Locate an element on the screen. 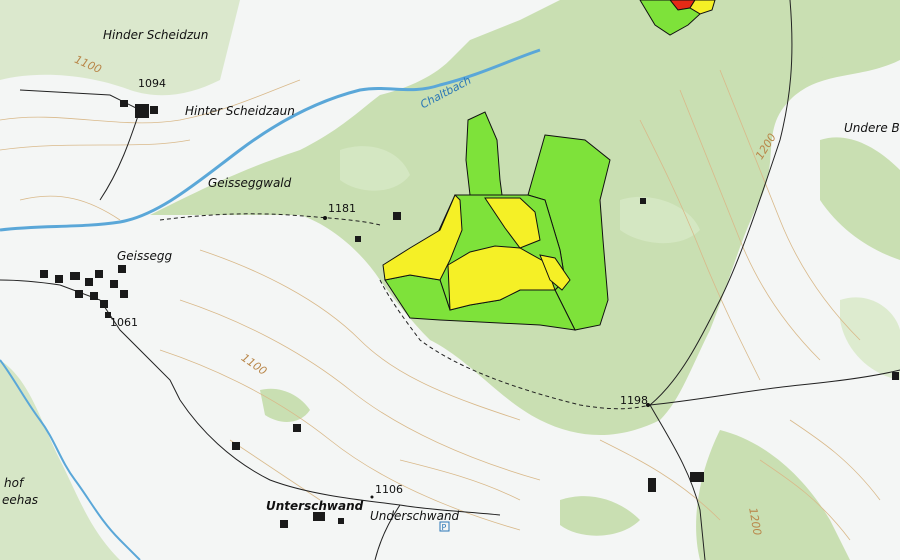 Image resolution: width=900 pixels, height=560 pixels. place-label-hinder-scheidzun: Hinder Scheidzun is located at coordinates (156, 35).